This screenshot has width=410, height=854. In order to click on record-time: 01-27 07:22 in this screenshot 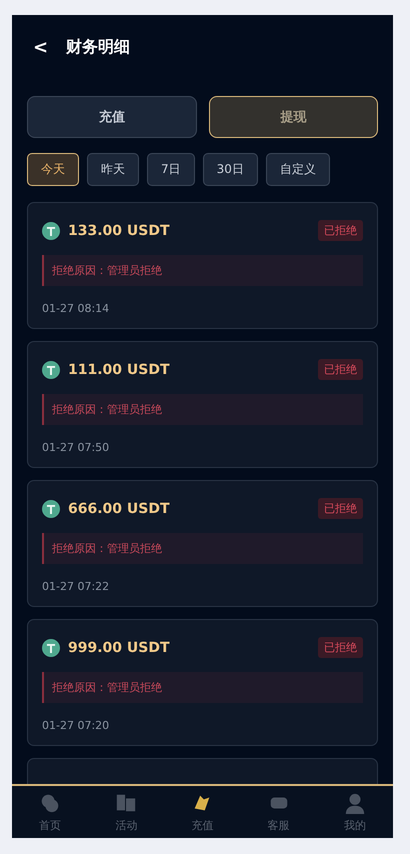, I will do `click(76, 586)`.